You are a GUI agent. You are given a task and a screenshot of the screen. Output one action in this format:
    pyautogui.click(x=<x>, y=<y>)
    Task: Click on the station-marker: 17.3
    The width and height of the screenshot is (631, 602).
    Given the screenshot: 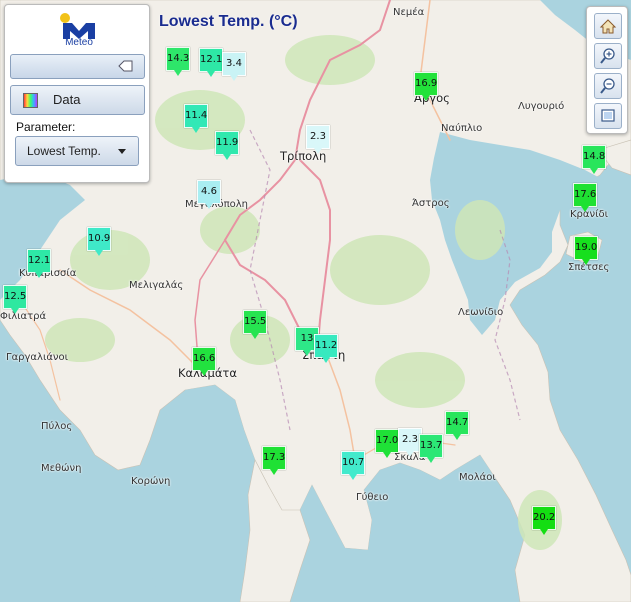 What is the action you would take?
    pyautogui.click(x=274, y=460)
    